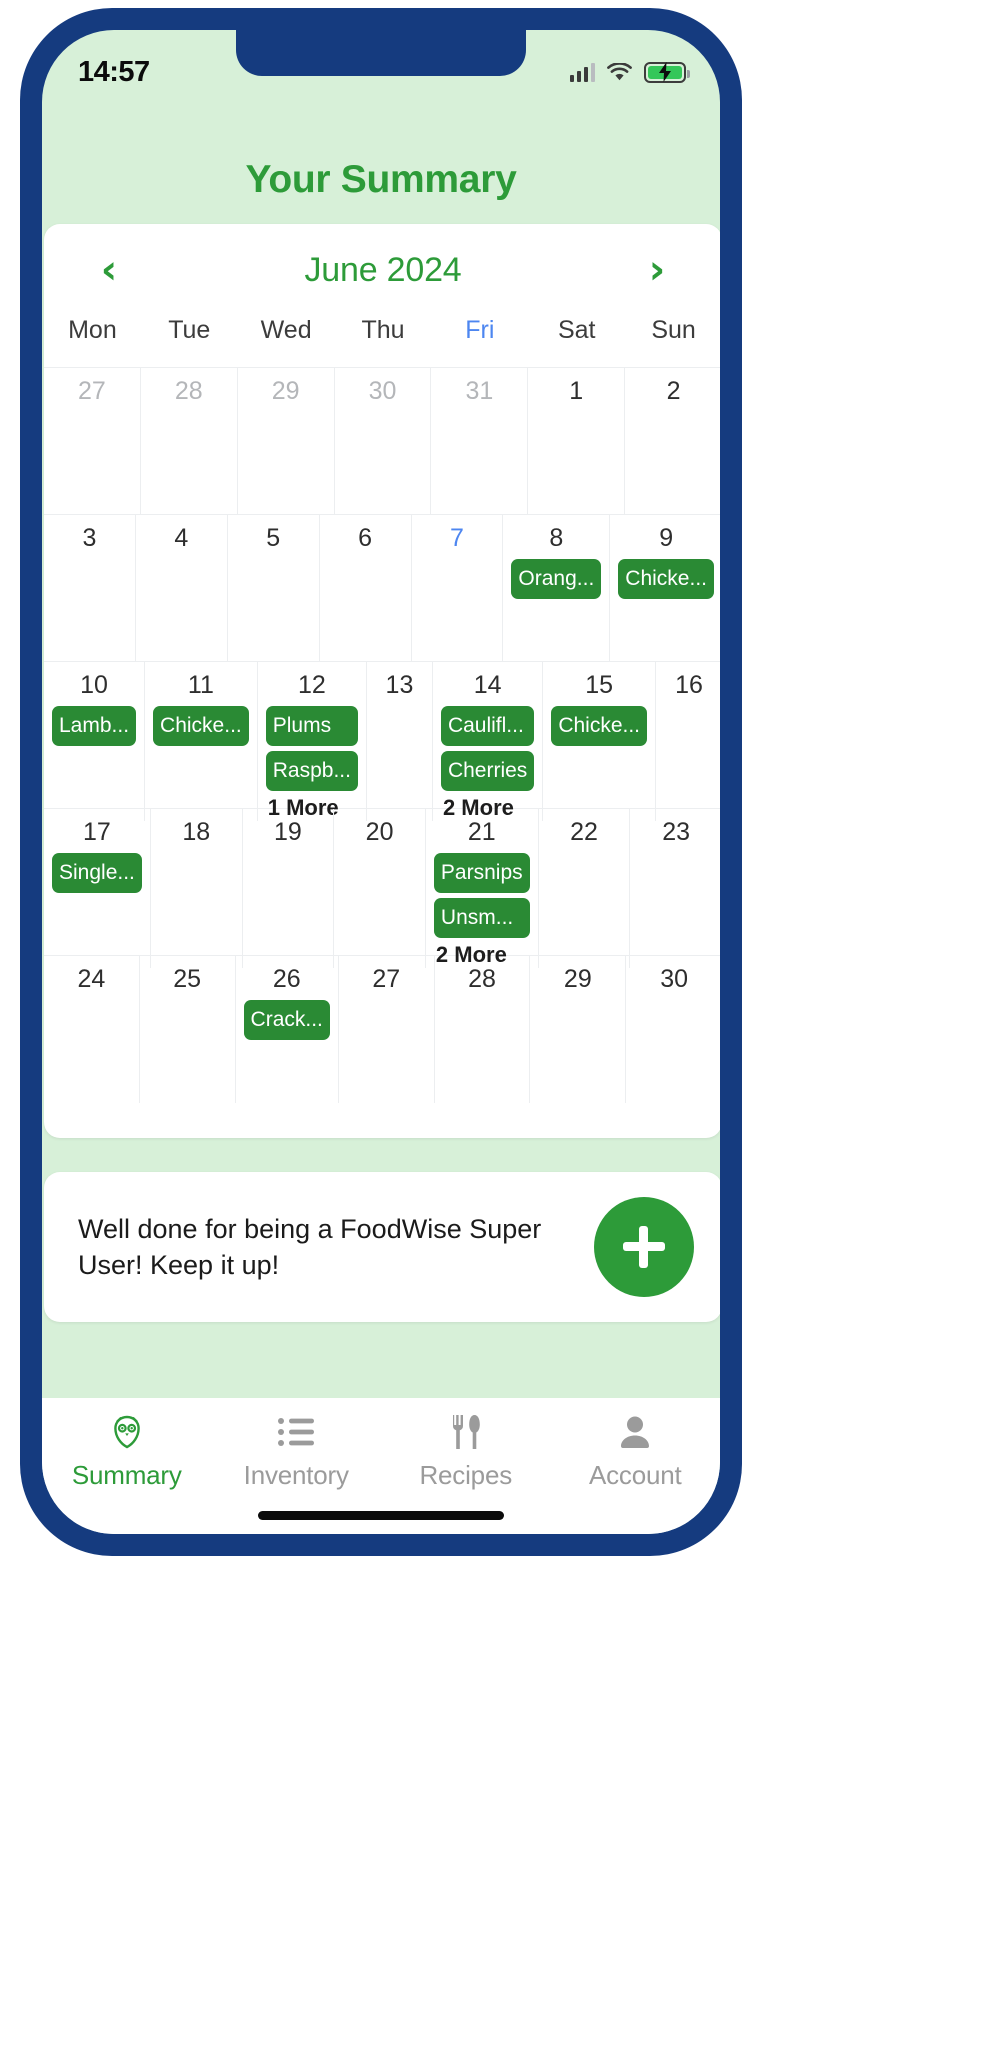 The image size is (1000, 2060). Describe the element at coordinates (480, 441) in the screenshot. I see `calendar-day-cell: 31` at that location.